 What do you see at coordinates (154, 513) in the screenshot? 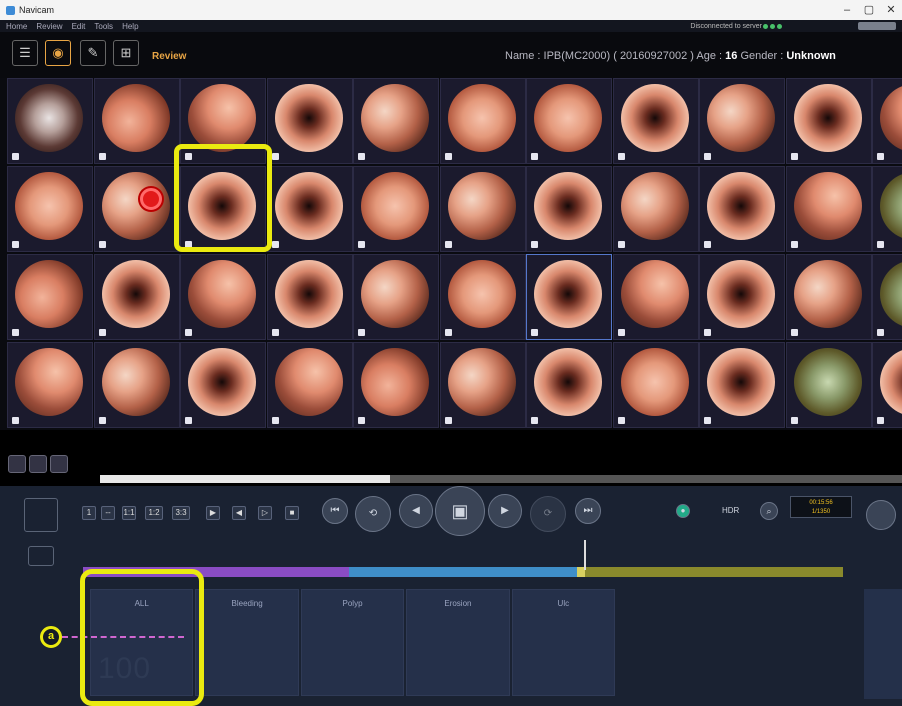
I see `frame-mode-4: 1:2` at bounding box center [154, 513].